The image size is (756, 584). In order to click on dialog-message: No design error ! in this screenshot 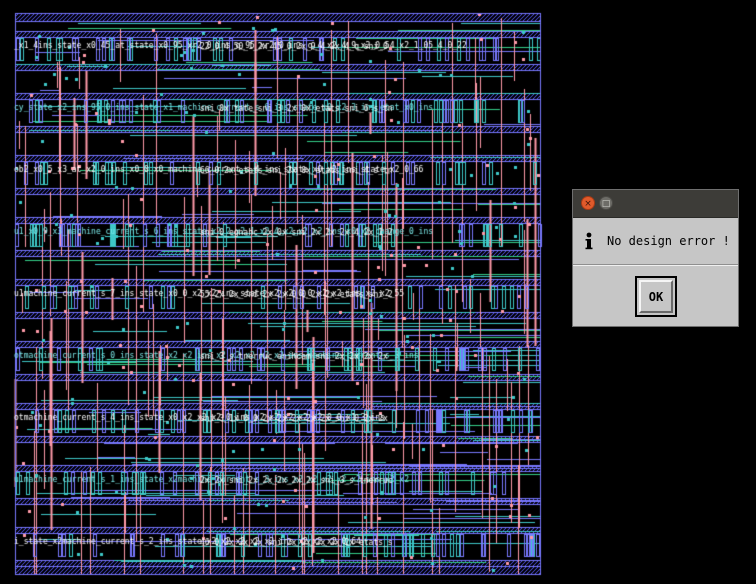, I will do `click(668, 241)`.